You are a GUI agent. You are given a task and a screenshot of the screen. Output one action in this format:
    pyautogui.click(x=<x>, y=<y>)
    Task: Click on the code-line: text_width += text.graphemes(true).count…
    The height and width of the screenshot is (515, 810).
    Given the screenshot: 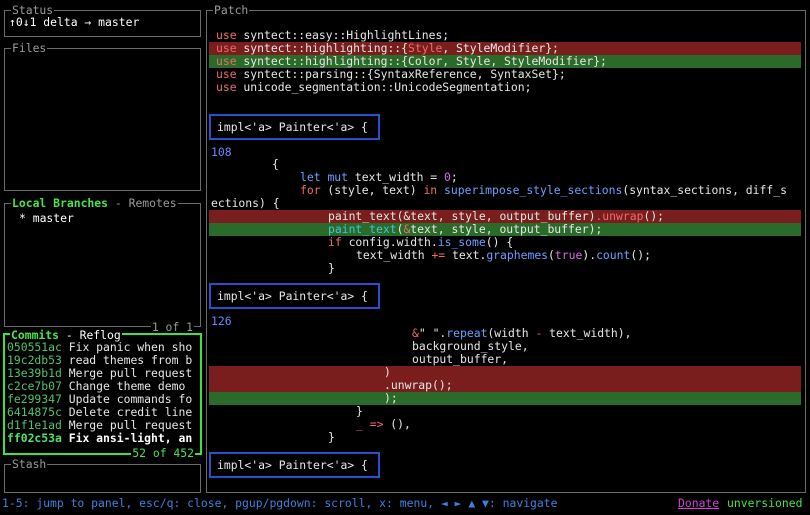 What is the action you would take?
    pyautogui.click(x=503, y=255)
    